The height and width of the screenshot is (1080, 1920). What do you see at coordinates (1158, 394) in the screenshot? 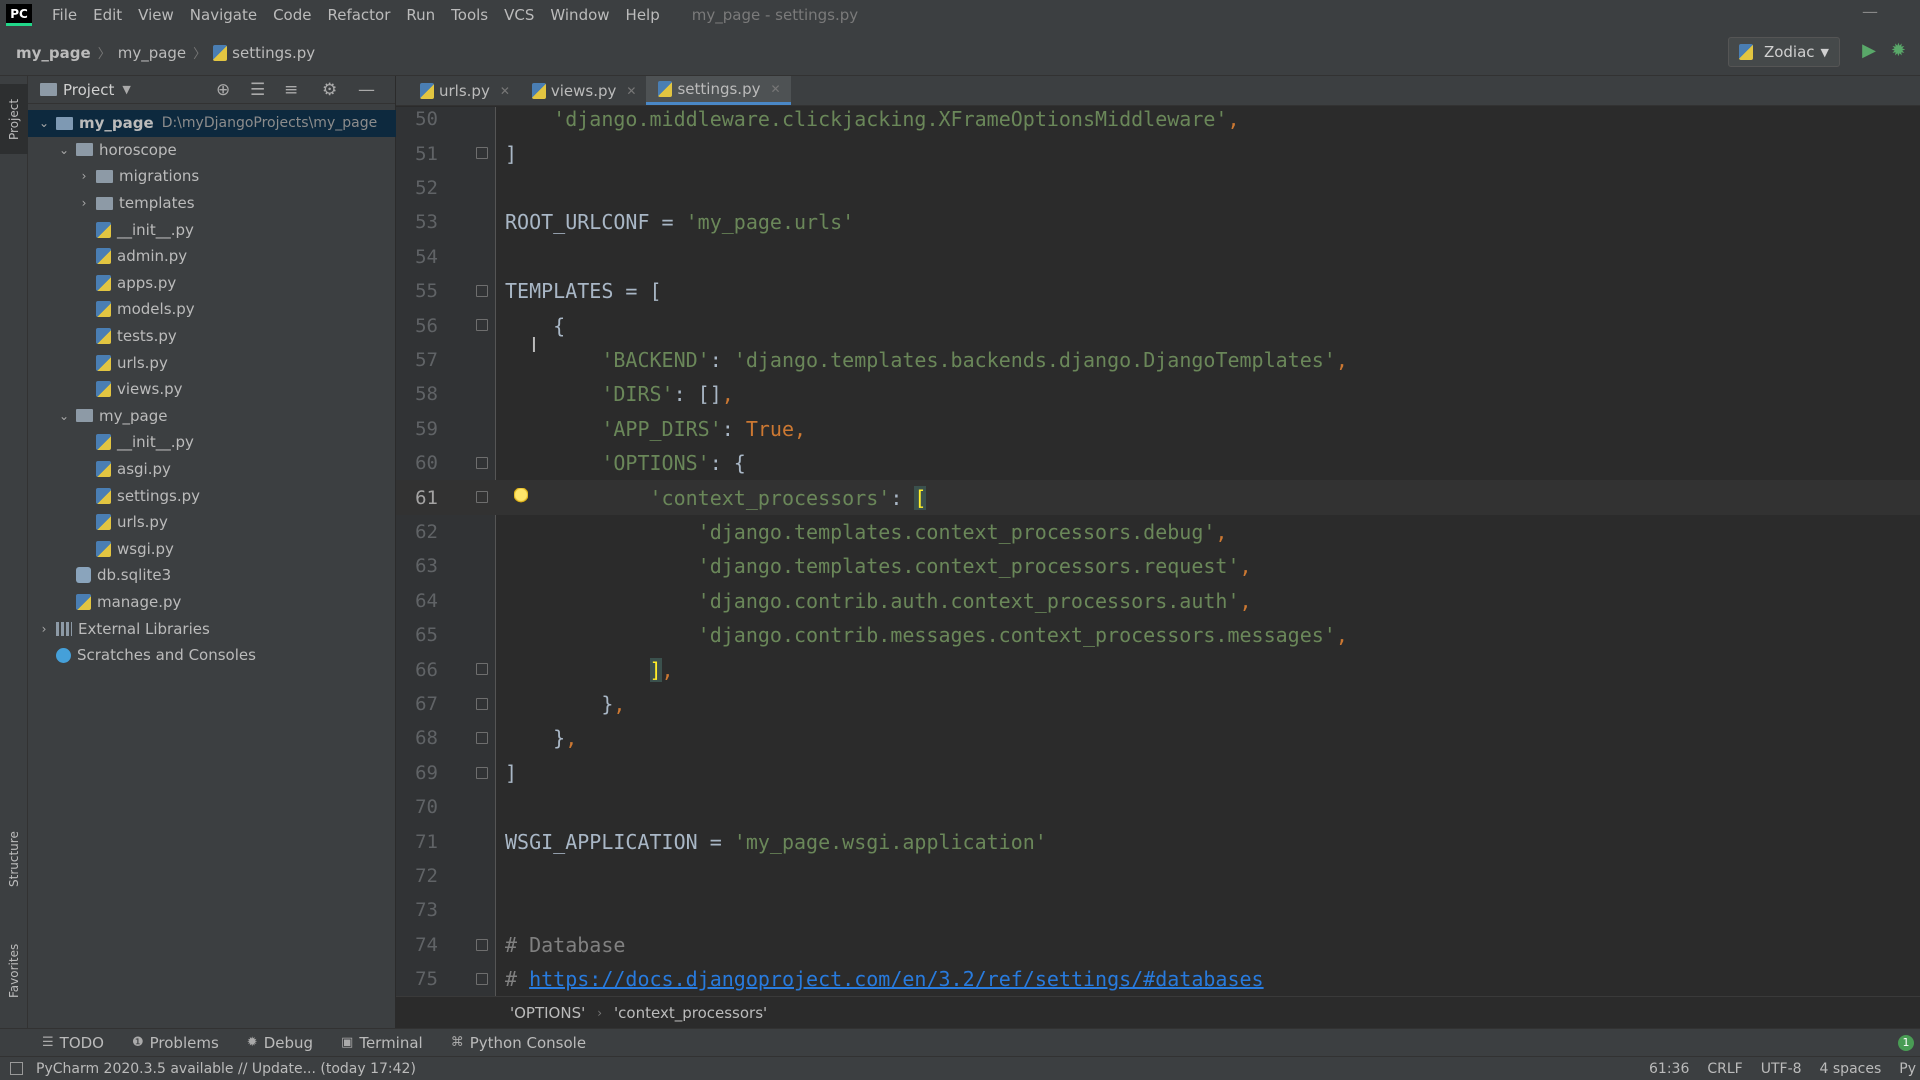
I see `code-line: 58 'DIRS': [],` at bounding box center [1158, 394].